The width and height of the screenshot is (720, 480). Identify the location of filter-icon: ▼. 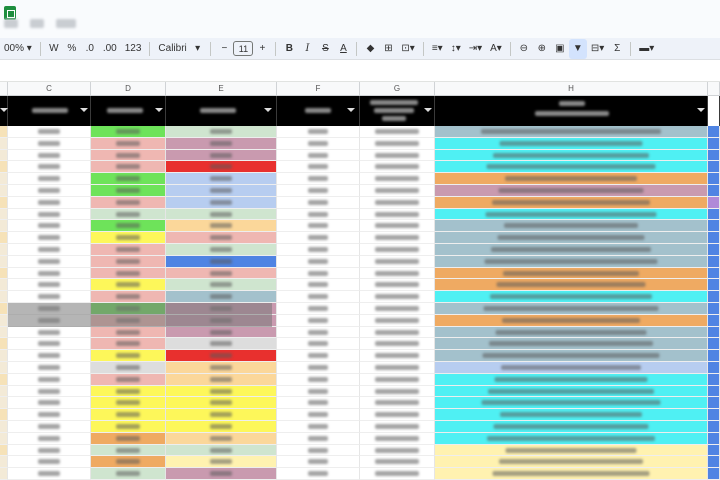
(577, 48).